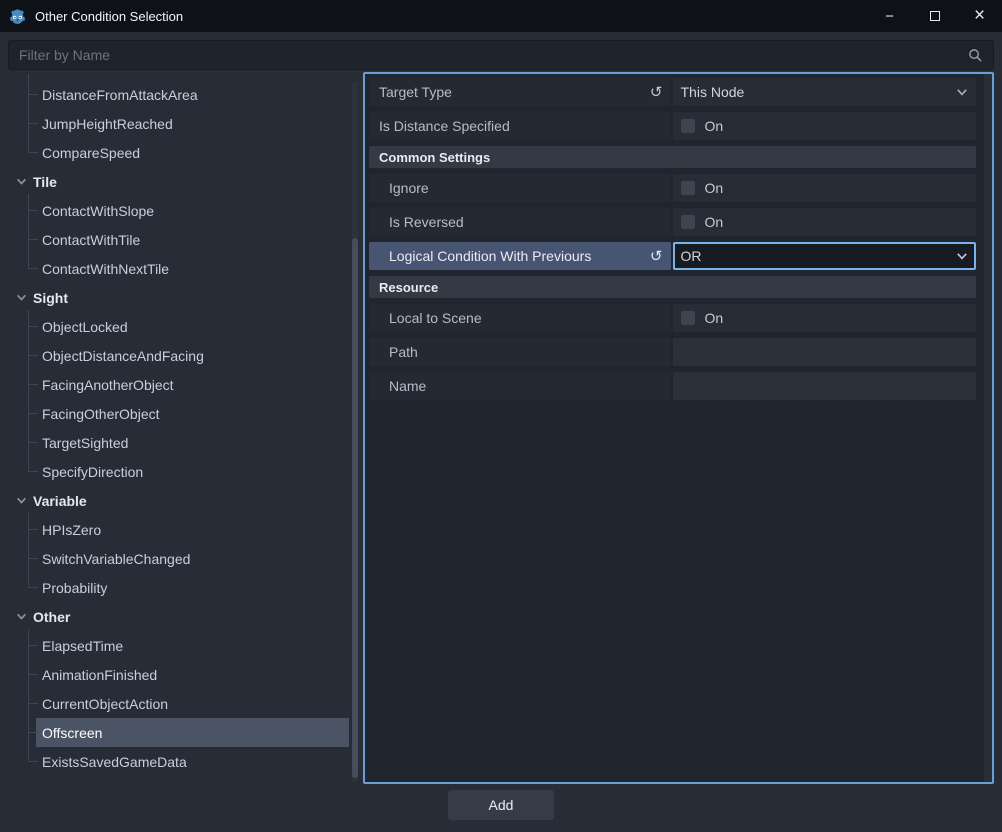  I want to click on search-icon, so click(975, 55).